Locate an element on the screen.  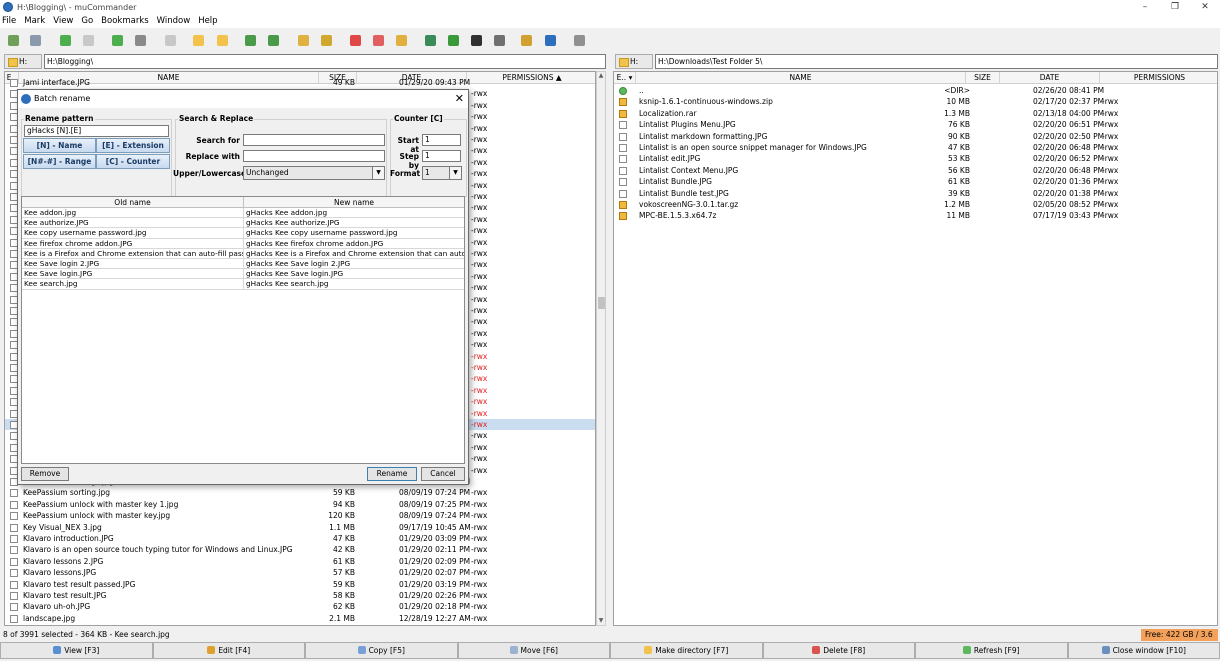
stop-icon is located at coordinates (88, 40).